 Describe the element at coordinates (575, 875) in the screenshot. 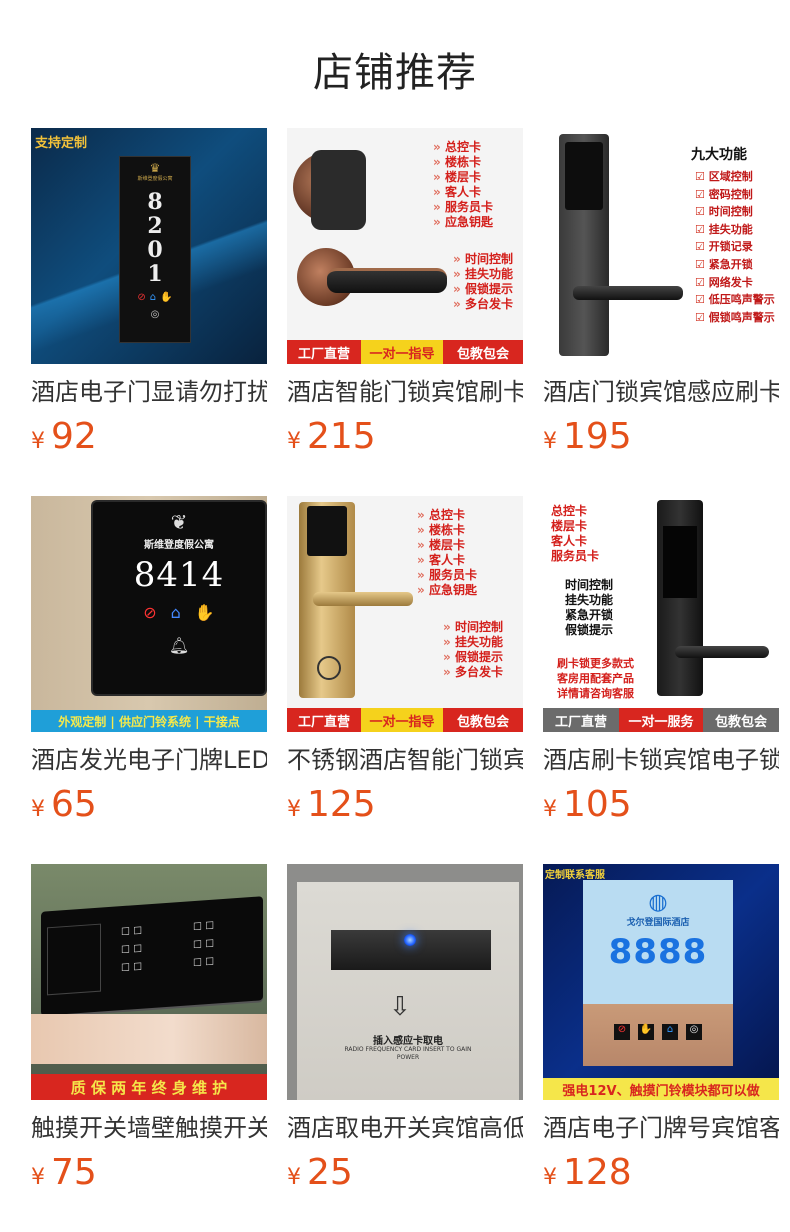

I see `customize-badge: 定制联系客服` at that location.